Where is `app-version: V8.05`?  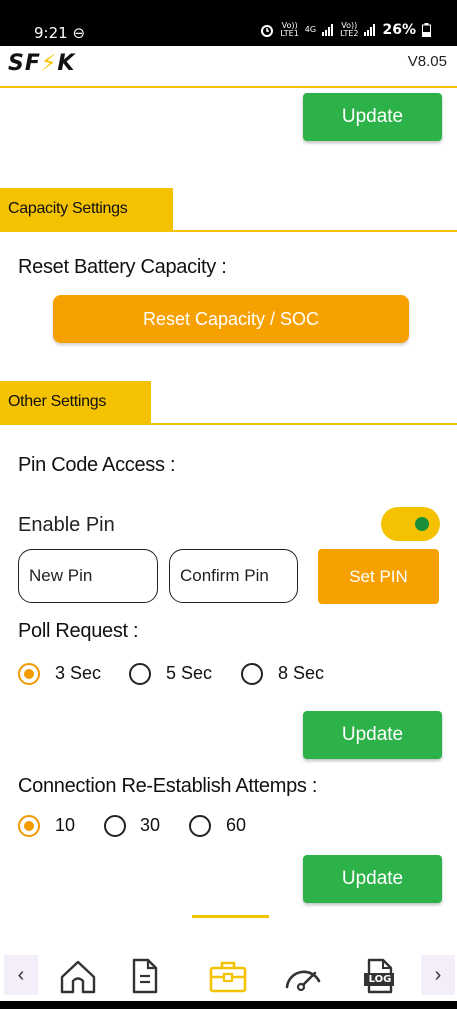
app-version: V8.05 is located at coordinates (427, 61).